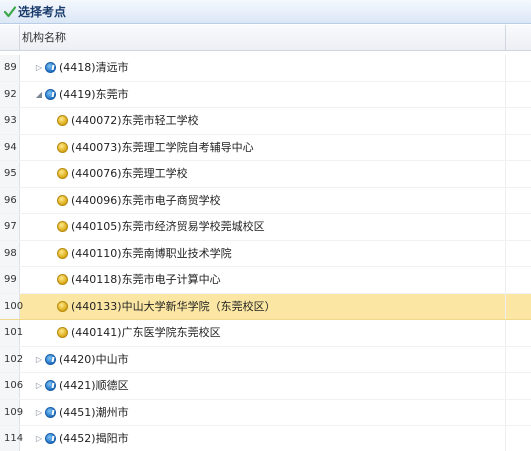 Image resolution: width=531 pixels, height=451 pixels. What do you see at coordinates (10, 174) in the screenshot?
I see `row-number: 95` at bounding box center [10, 174].